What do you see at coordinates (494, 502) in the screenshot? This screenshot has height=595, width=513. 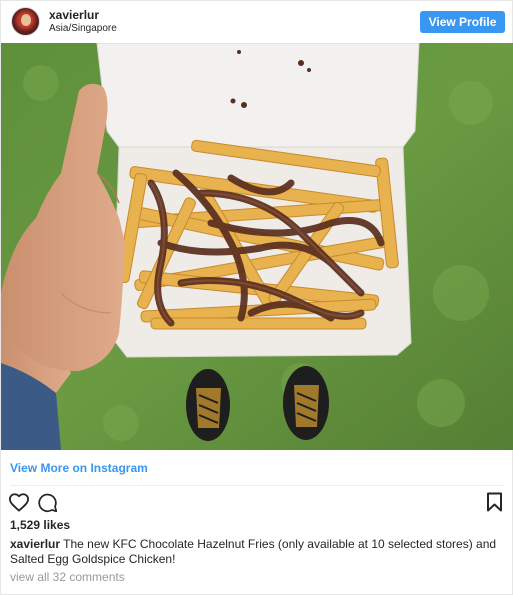 I see `bookmark-icon` at bounding box center [494, 502].